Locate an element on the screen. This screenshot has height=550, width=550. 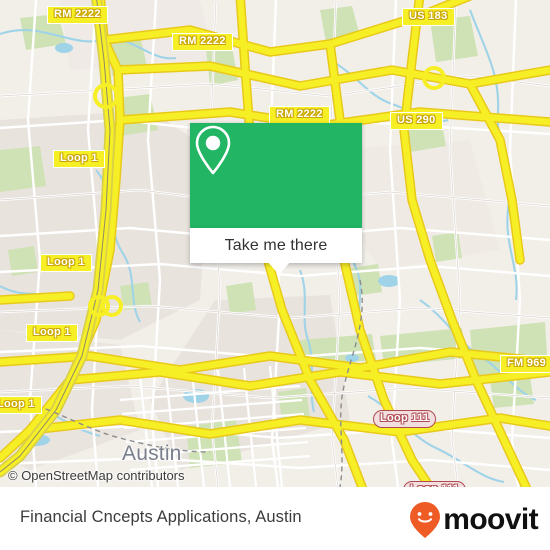
take-me-there-label: Take me there is located at coordinates (276, 245).